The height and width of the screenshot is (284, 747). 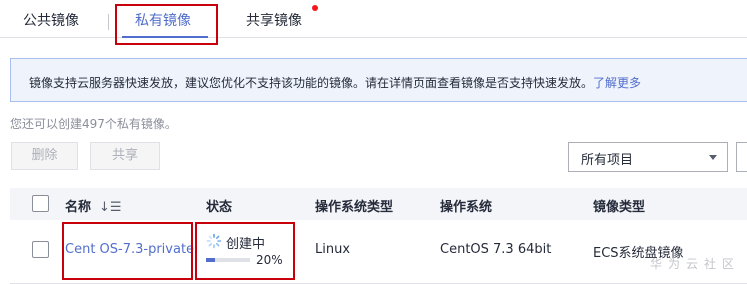 What do you see at coordinates (619, 207) in the screenshot?
I see `column-header-image-type: 镜像类型` at bounding box center [619, 207].